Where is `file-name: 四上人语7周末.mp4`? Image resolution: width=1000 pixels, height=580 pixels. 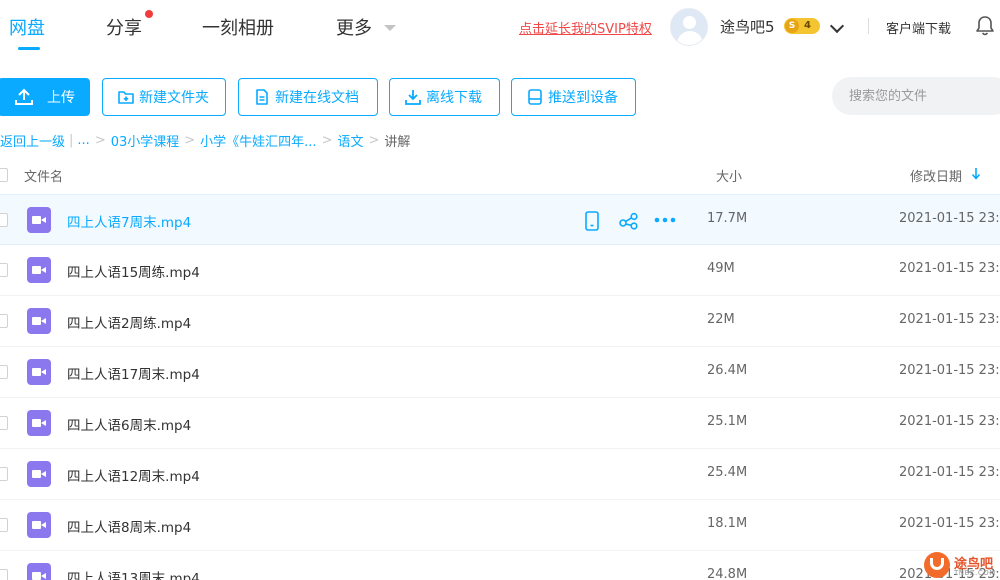 file-name: 四上人语7周末.mp4 is located at coordinates (129, 221).